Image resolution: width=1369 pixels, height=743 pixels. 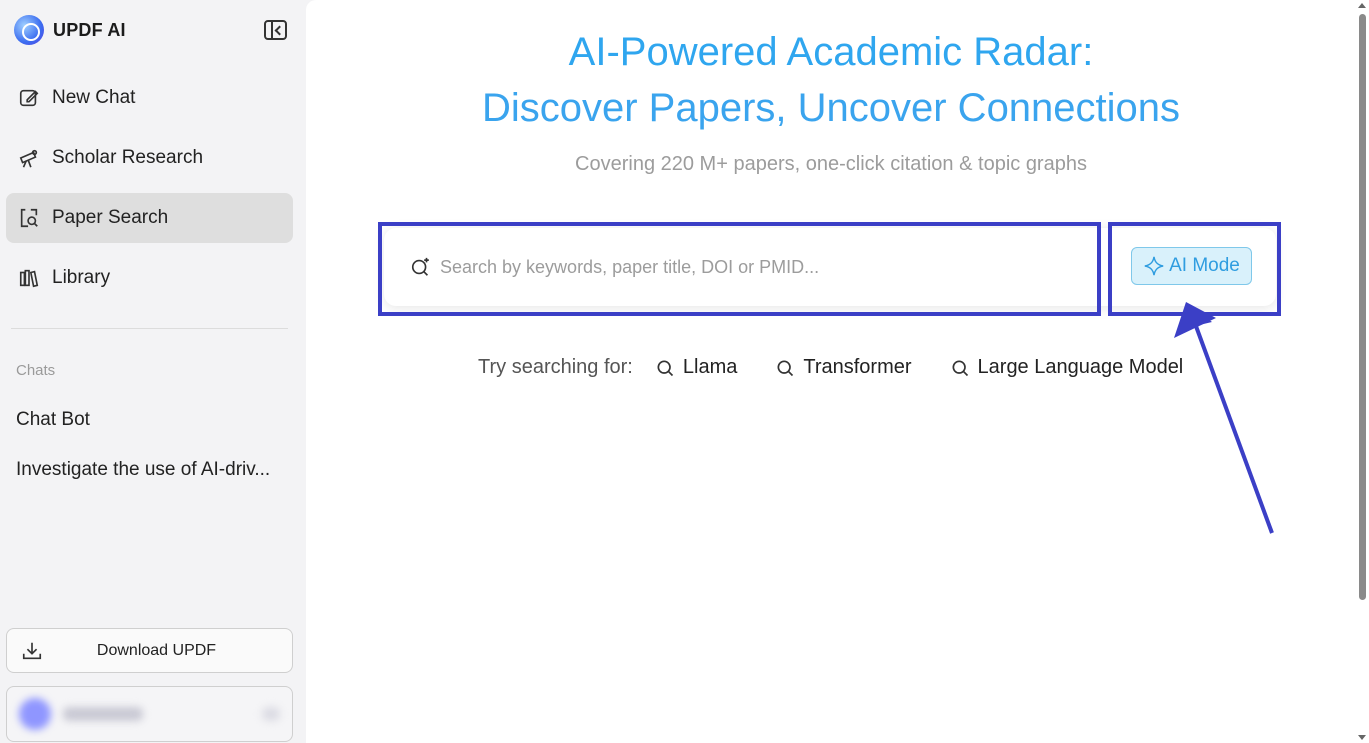 I want to click on suggestions-label: Try searching for:, so click(x=555, y=367).